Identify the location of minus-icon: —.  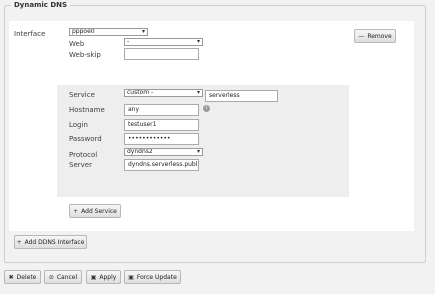
(361, 36).